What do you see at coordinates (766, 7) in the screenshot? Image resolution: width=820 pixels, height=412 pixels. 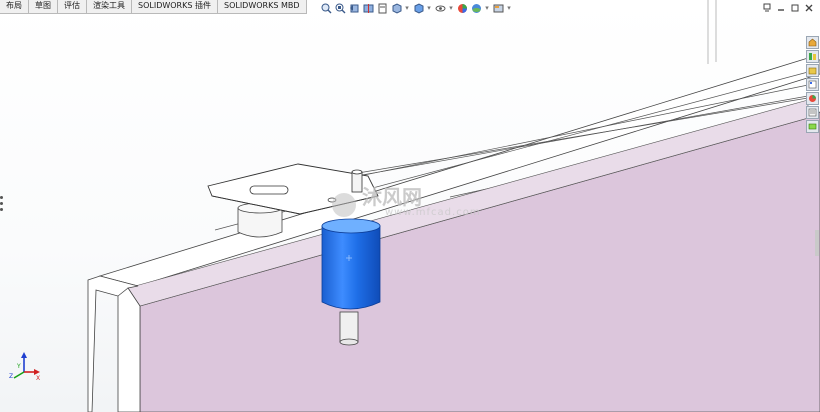 I see `restore-icon` at bounding box center [766, 7].